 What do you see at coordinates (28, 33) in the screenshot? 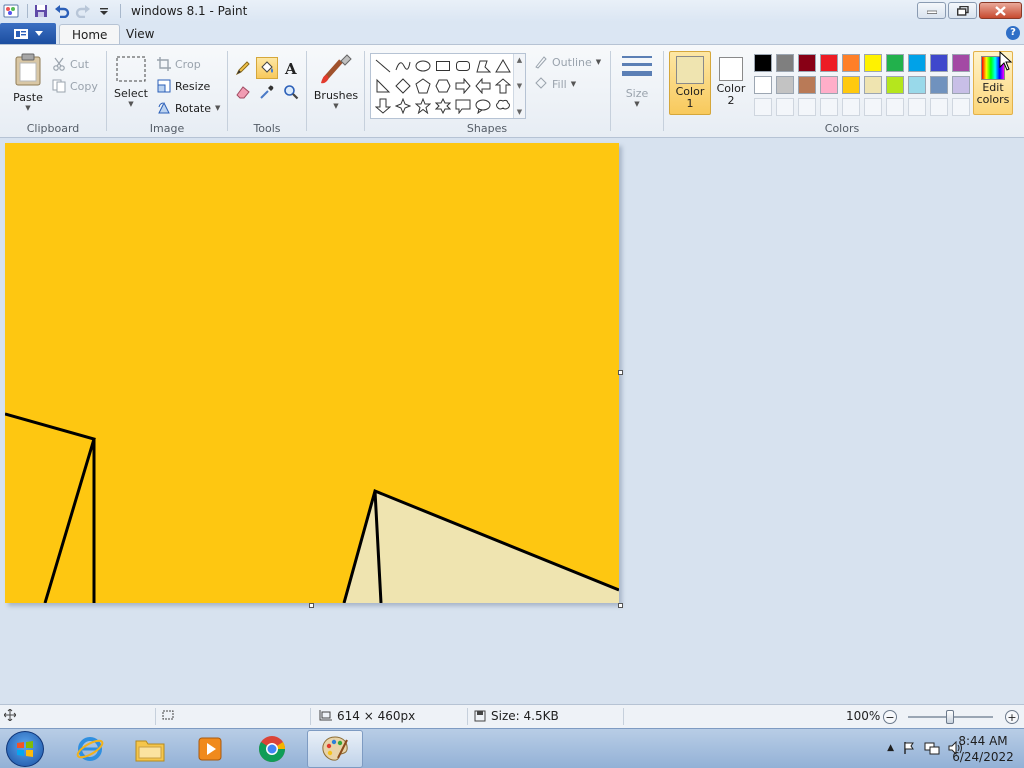
I see `file-menu-button` at bounding box center [28, 33].